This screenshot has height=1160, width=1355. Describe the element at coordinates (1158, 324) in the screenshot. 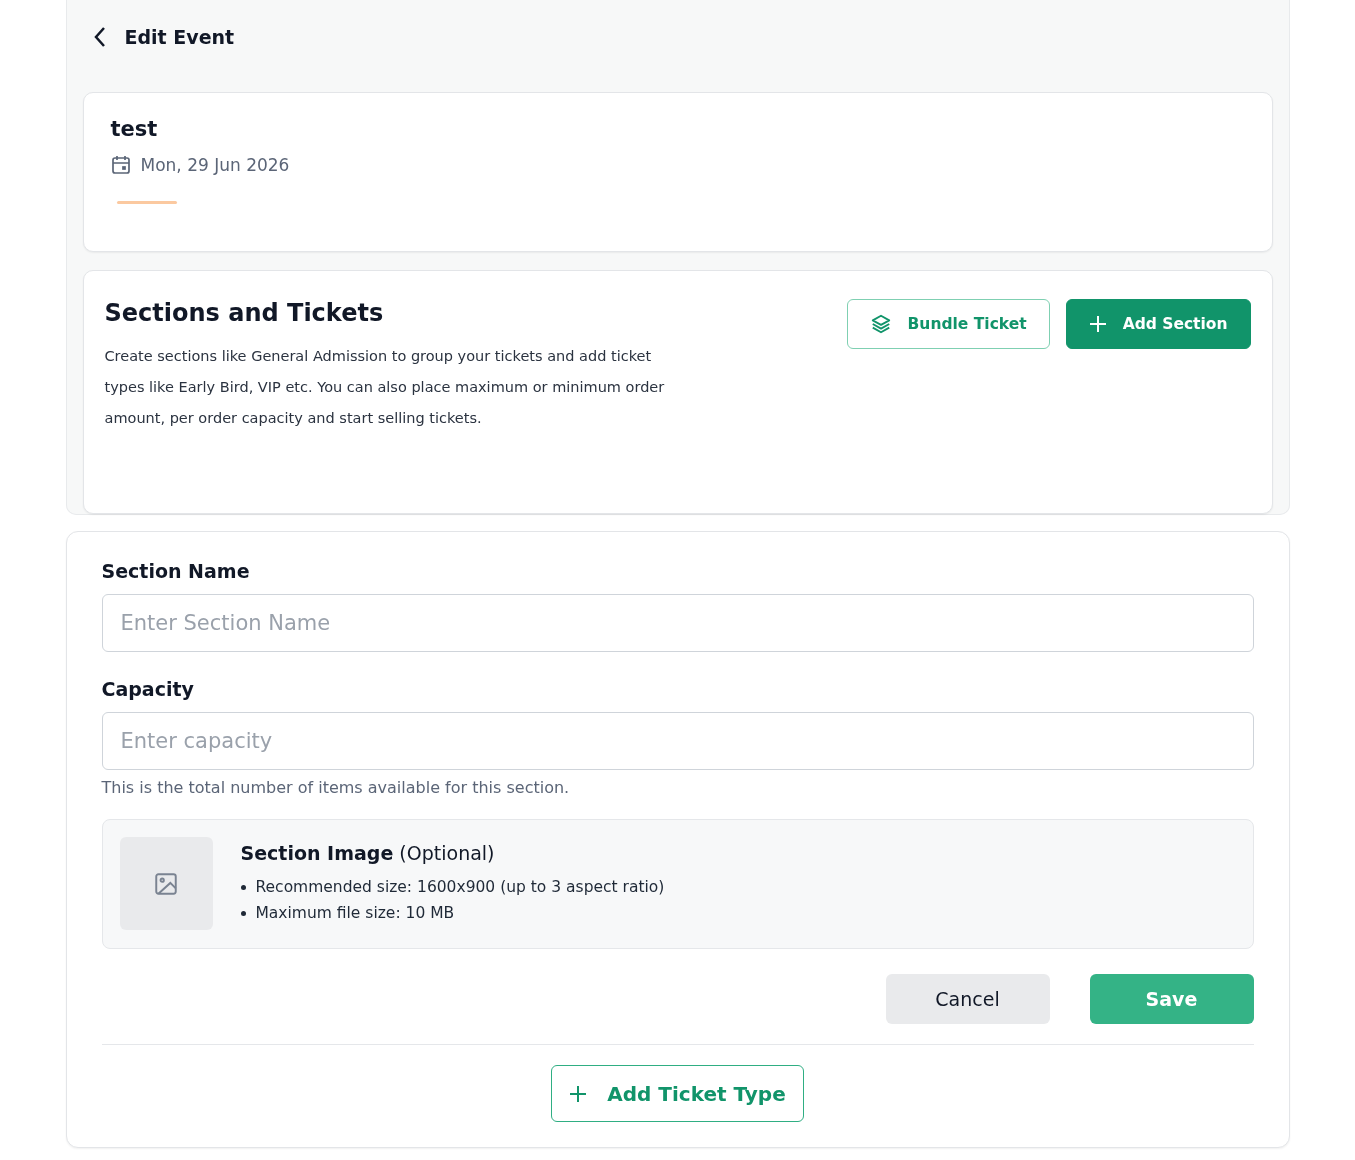

I see `add-section-button: Add Section` at that location.